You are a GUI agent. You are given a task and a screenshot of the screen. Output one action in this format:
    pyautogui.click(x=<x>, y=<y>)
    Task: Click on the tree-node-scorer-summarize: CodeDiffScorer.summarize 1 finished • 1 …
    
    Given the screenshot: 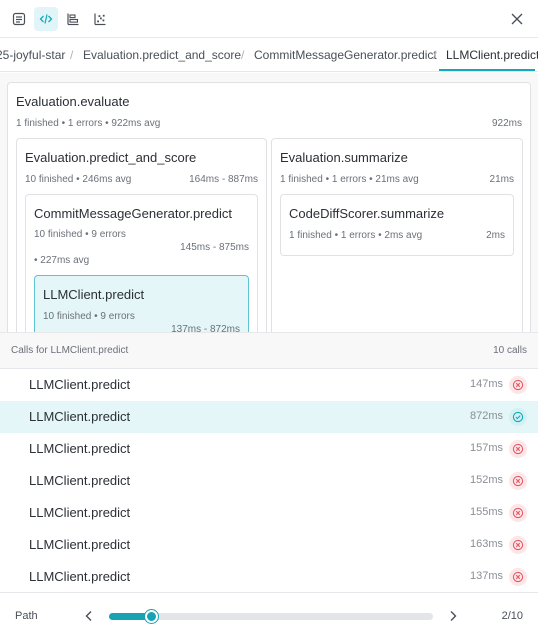 What is the action you would take?
    pyautogui.click(x=397, y=225)
    